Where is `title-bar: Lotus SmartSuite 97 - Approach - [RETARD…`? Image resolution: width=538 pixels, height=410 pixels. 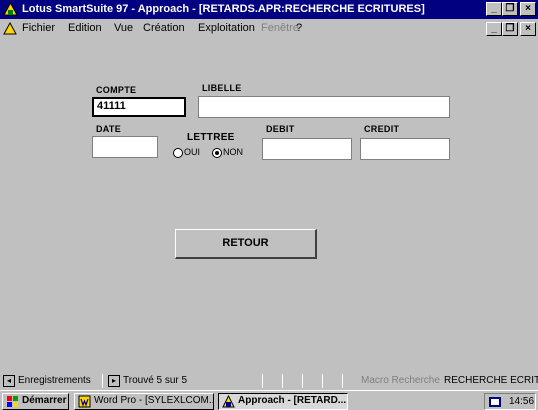 title-bar: Lotus SmartSuite 97 - Approach - [RETARD… is located at coordinates (269, 9).